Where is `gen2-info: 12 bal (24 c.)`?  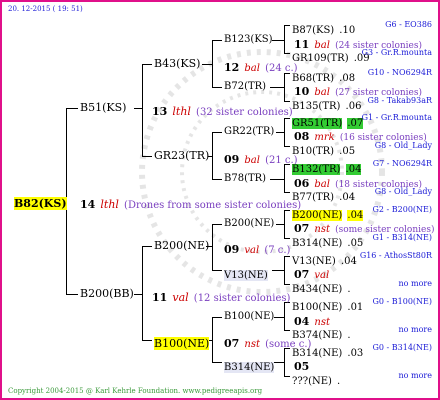
gen2-info: 12 bal (24 c.) is located at coordinates (261, 67).